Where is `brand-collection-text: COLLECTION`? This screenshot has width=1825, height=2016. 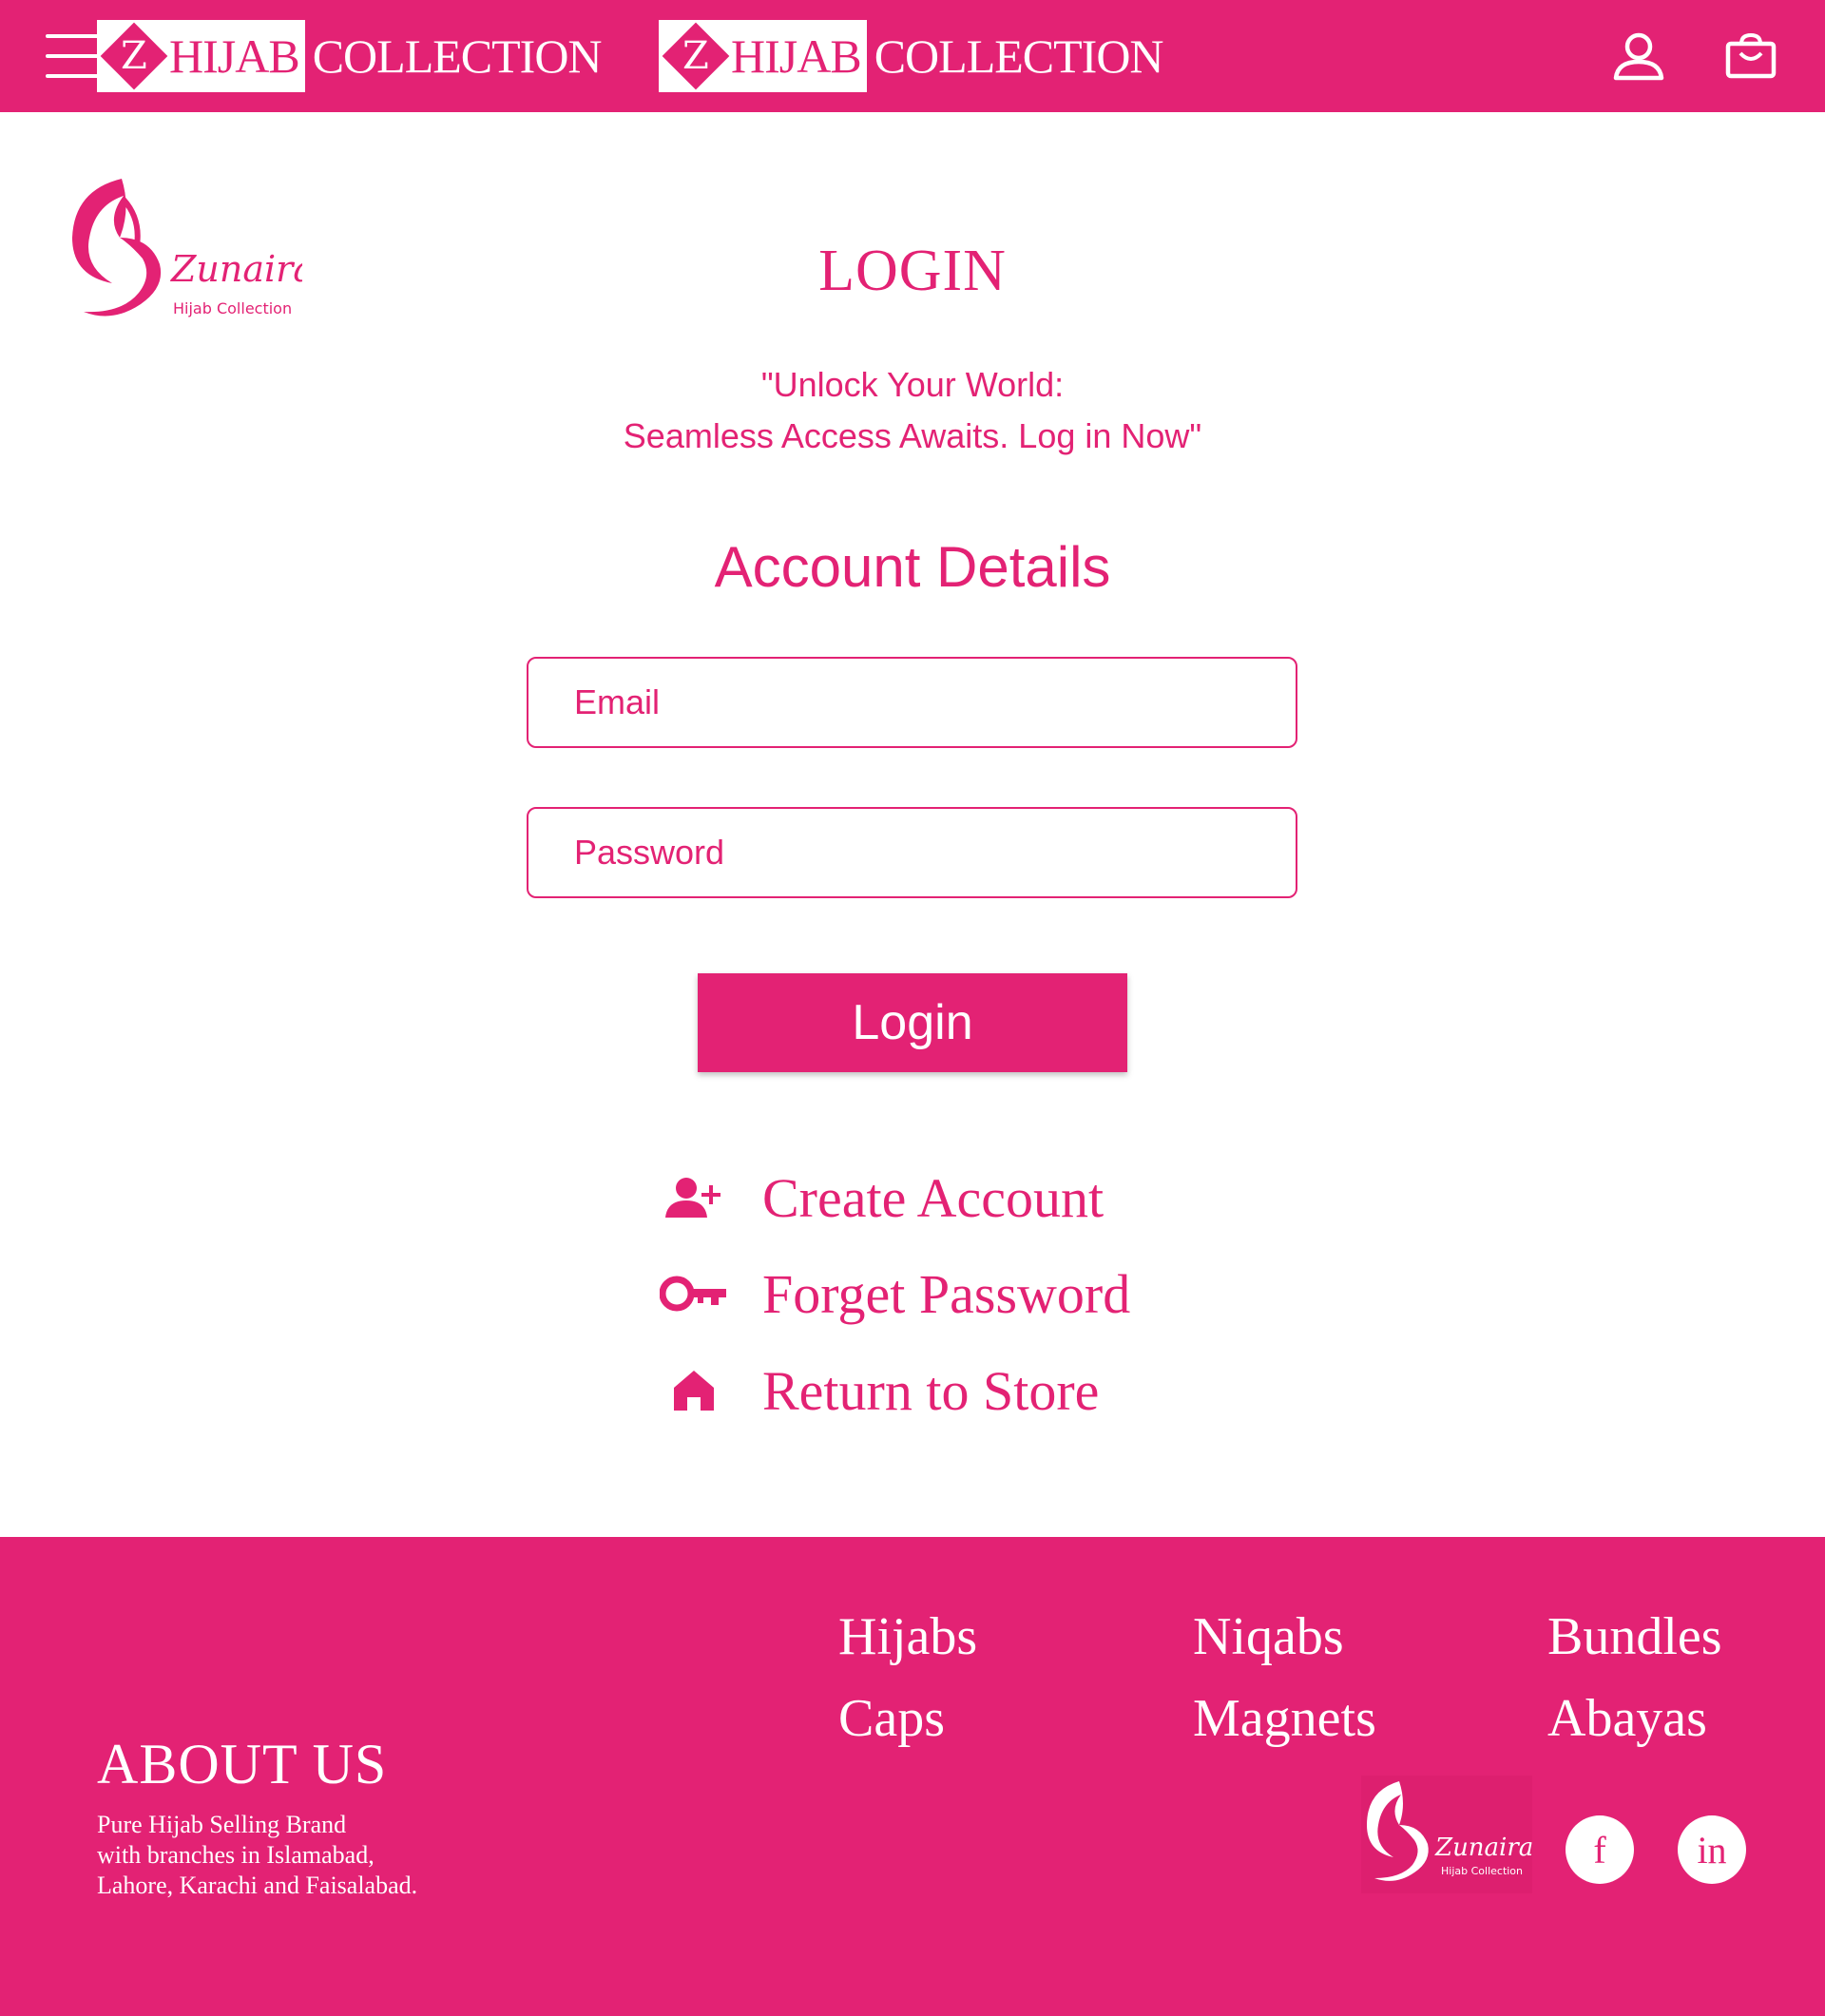
brand-collection-text: COLLECTION is located at coordinates (1019, 56).